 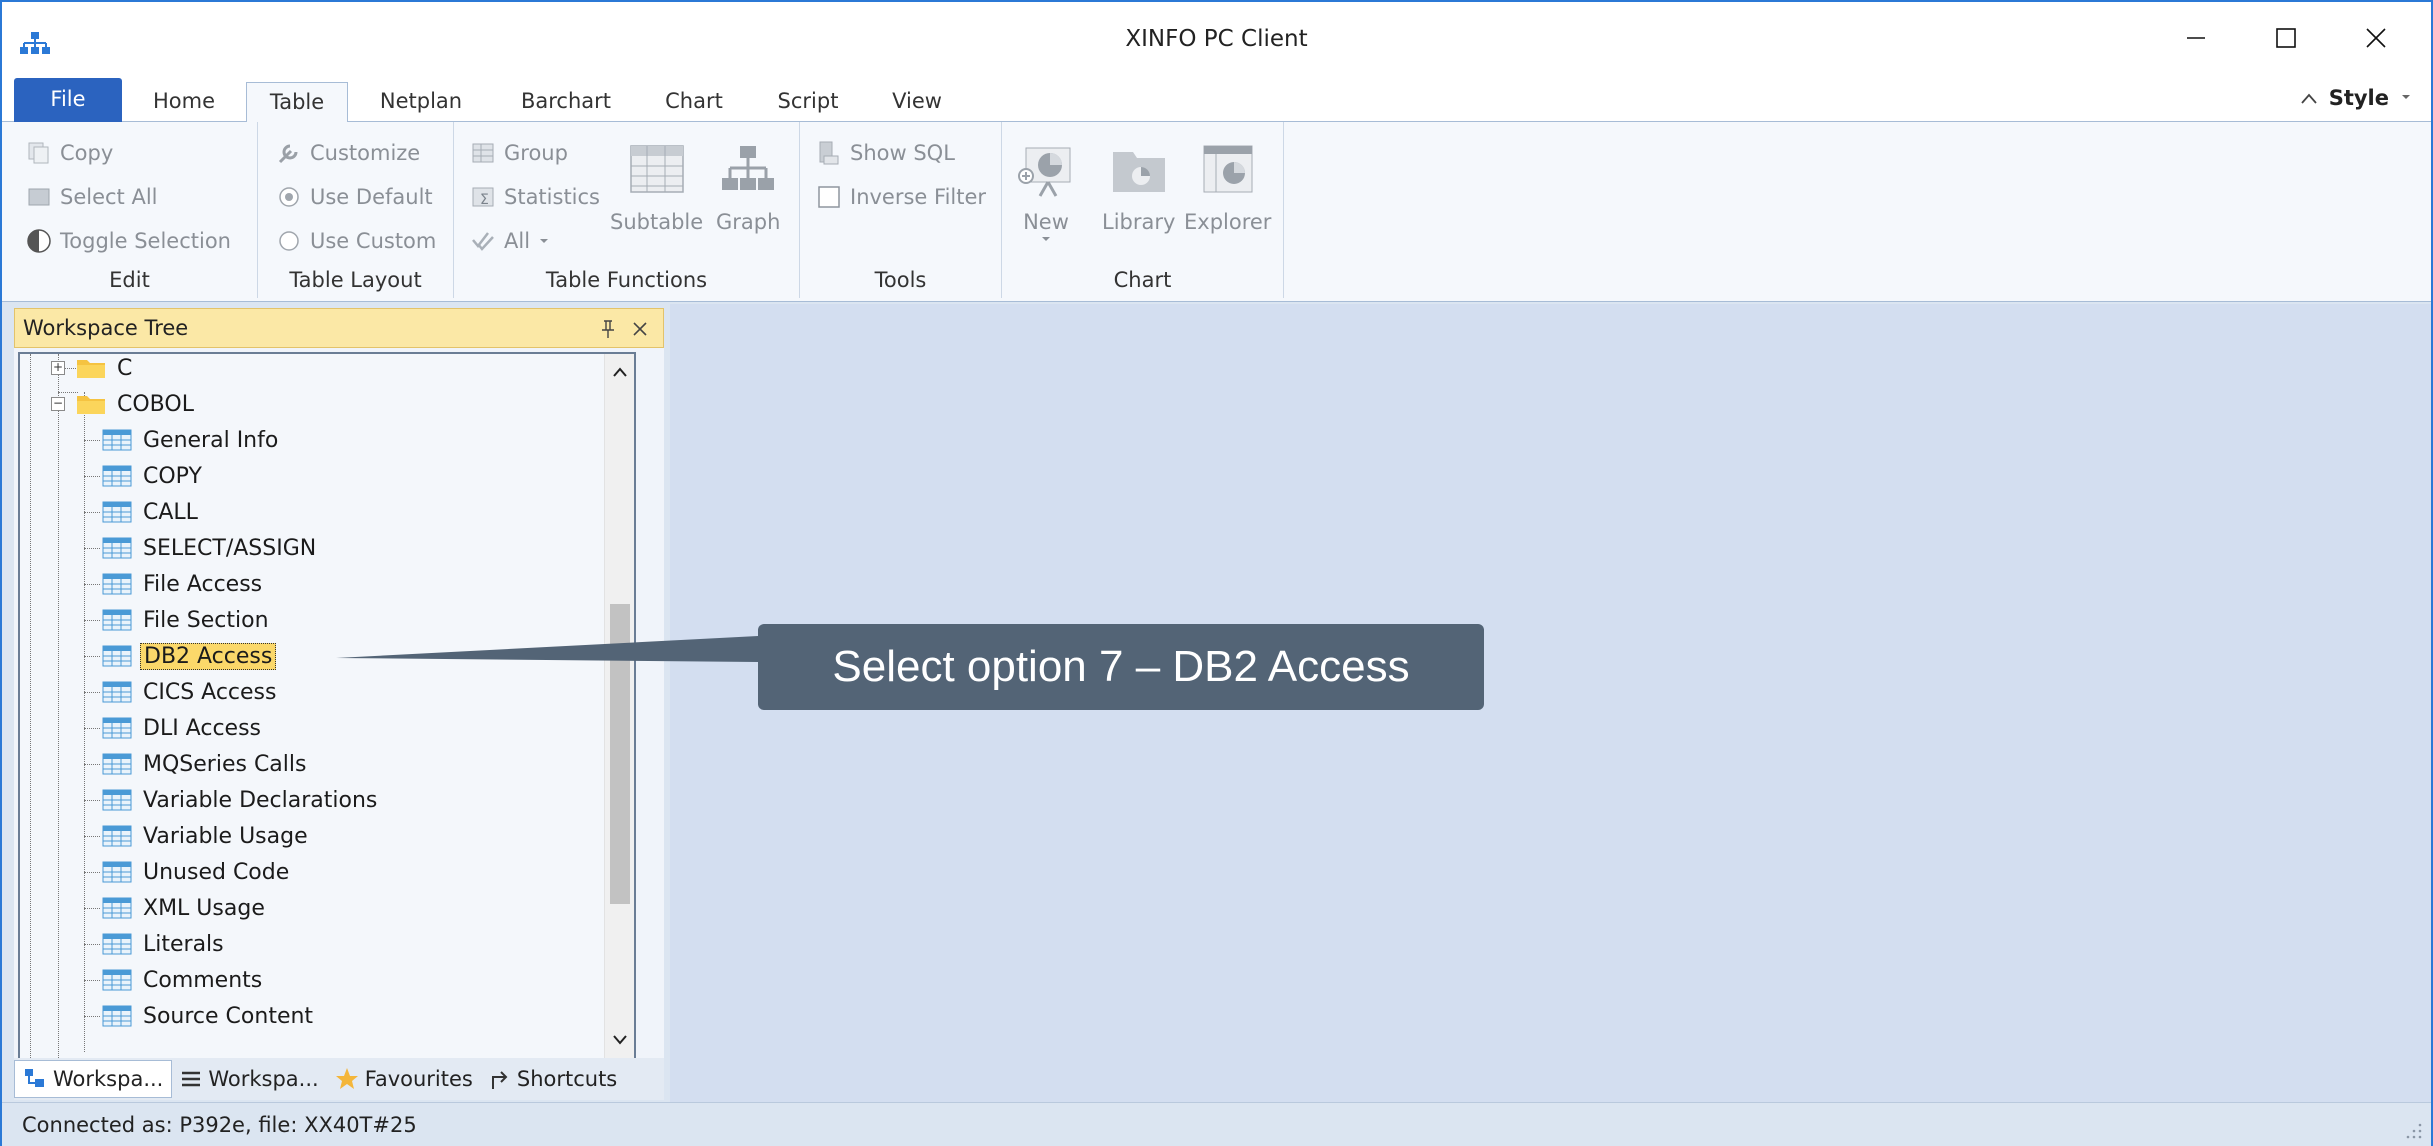 I want to click on minimize-icon, so click(x=2196, y=38).